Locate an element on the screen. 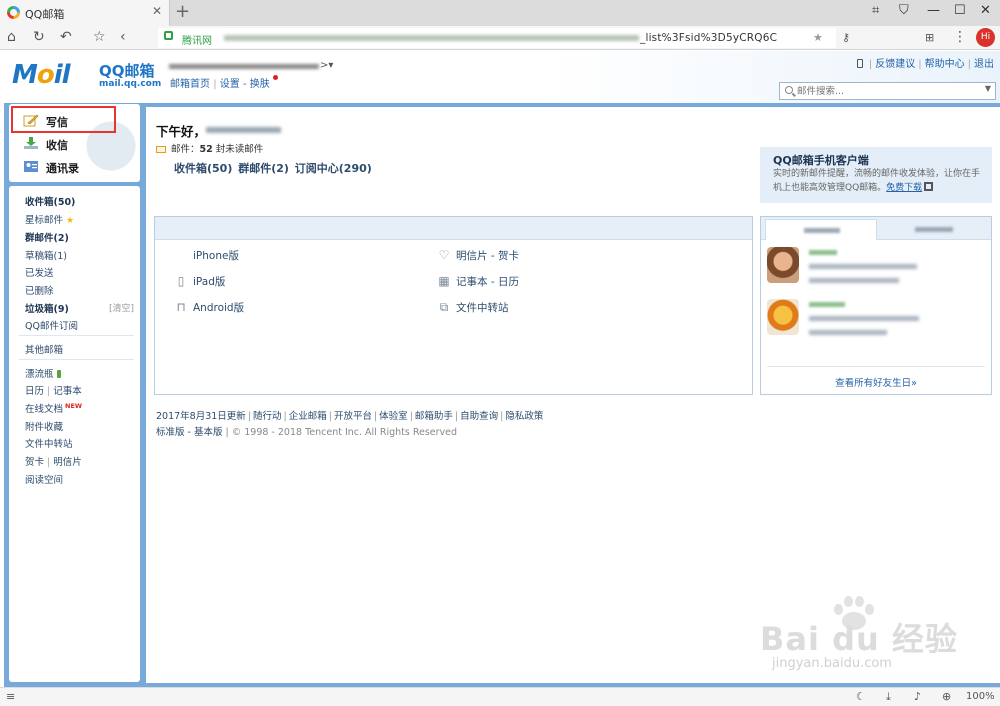 This screenshot has height=706, width=1000. greeting-cards-link: 贺卡 is located at coordinates (34, 462).